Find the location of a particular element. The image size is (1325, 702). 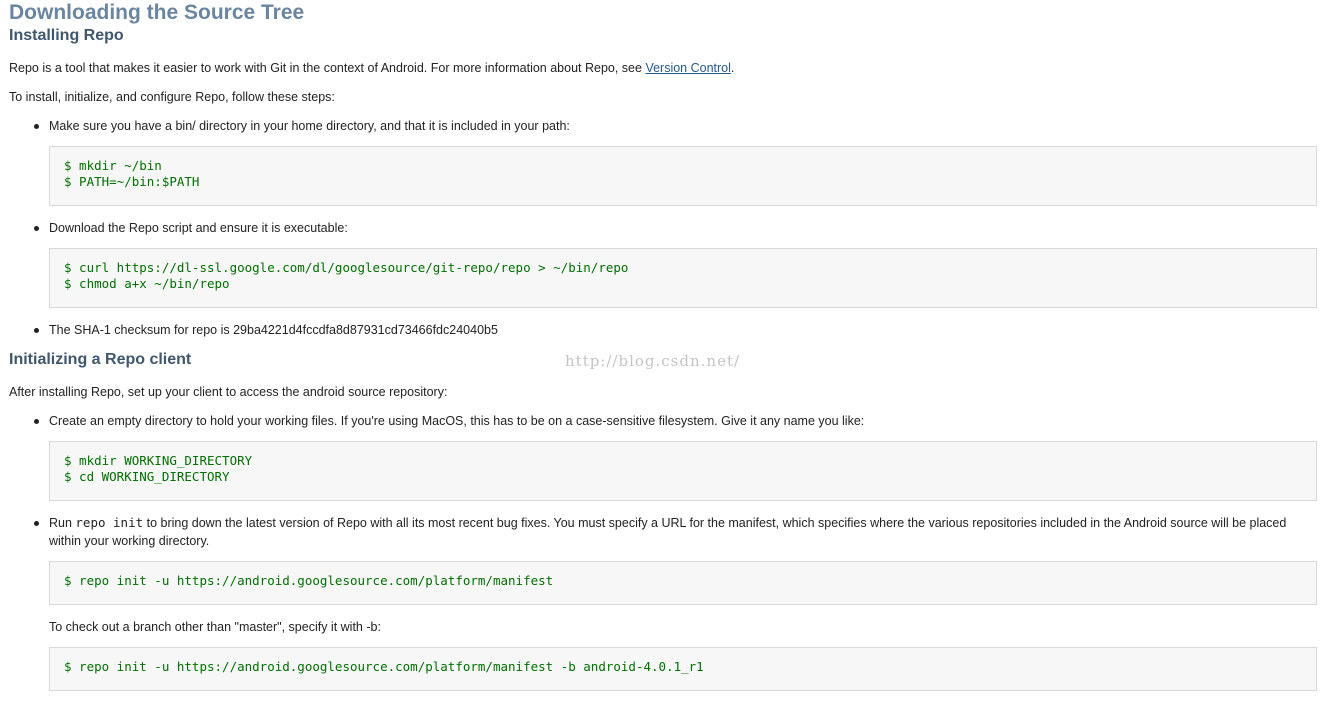

intro-end: . is located at coordinates (732, 68).